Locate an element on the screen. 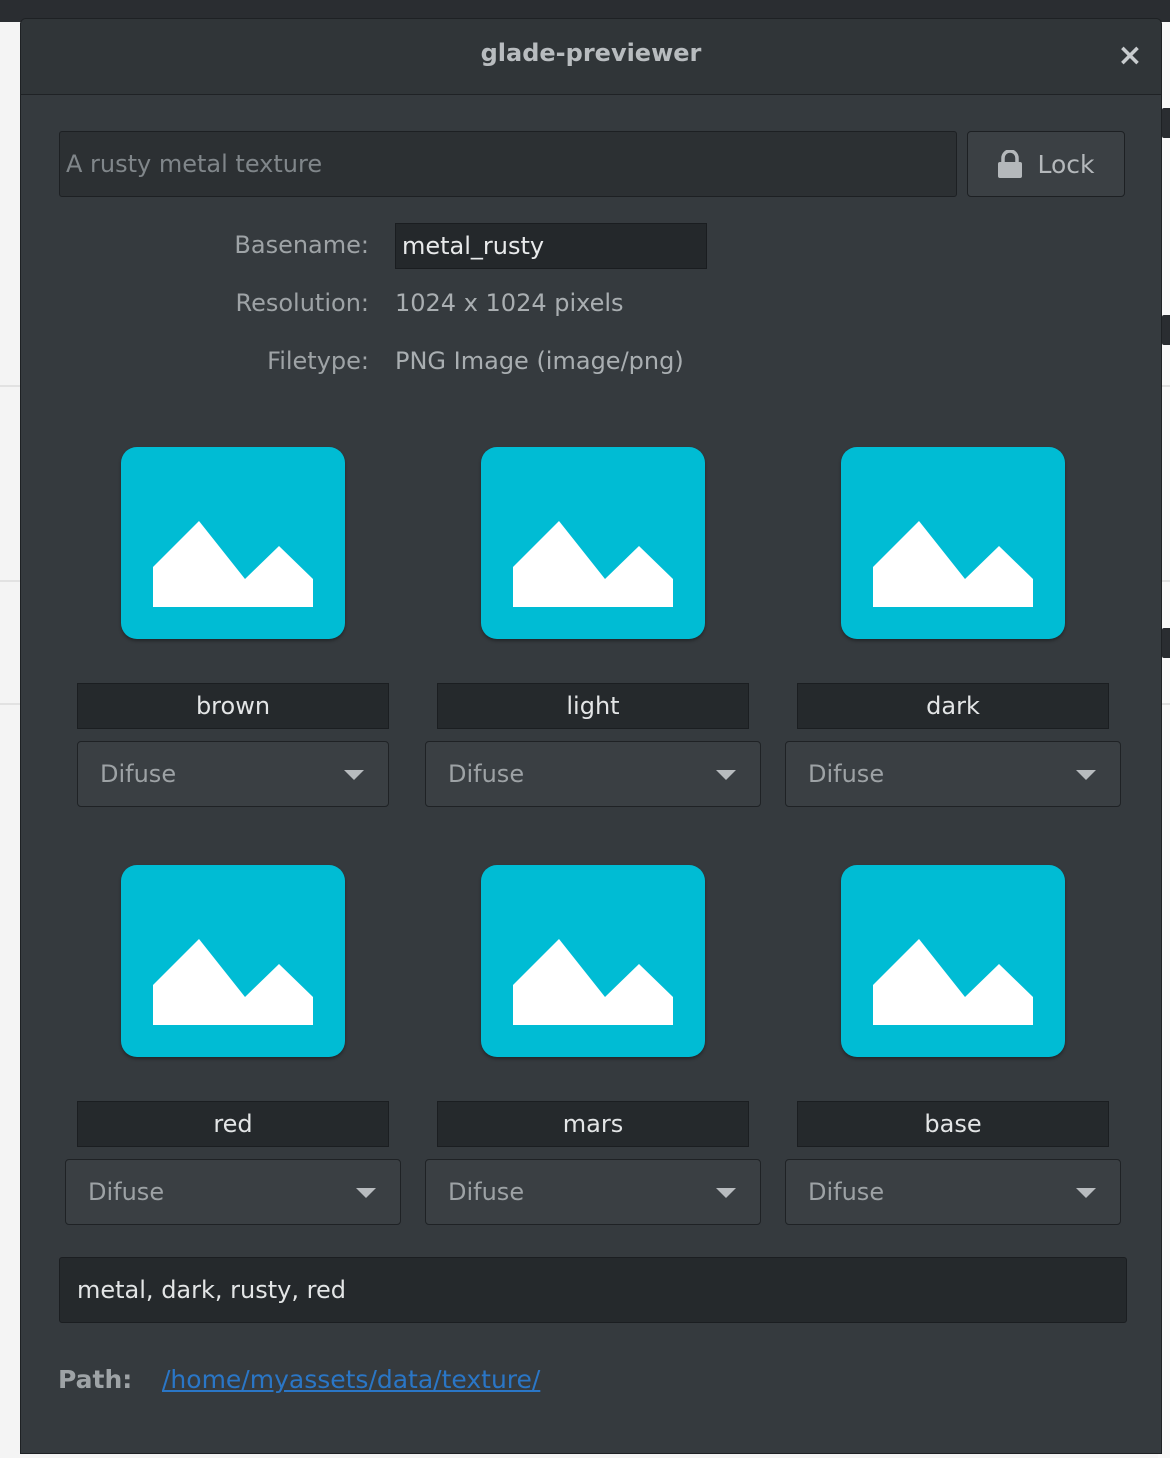 This screenshot has width=1170, height=1458. lock-button: Lock is located at coordinates (1046, 164).